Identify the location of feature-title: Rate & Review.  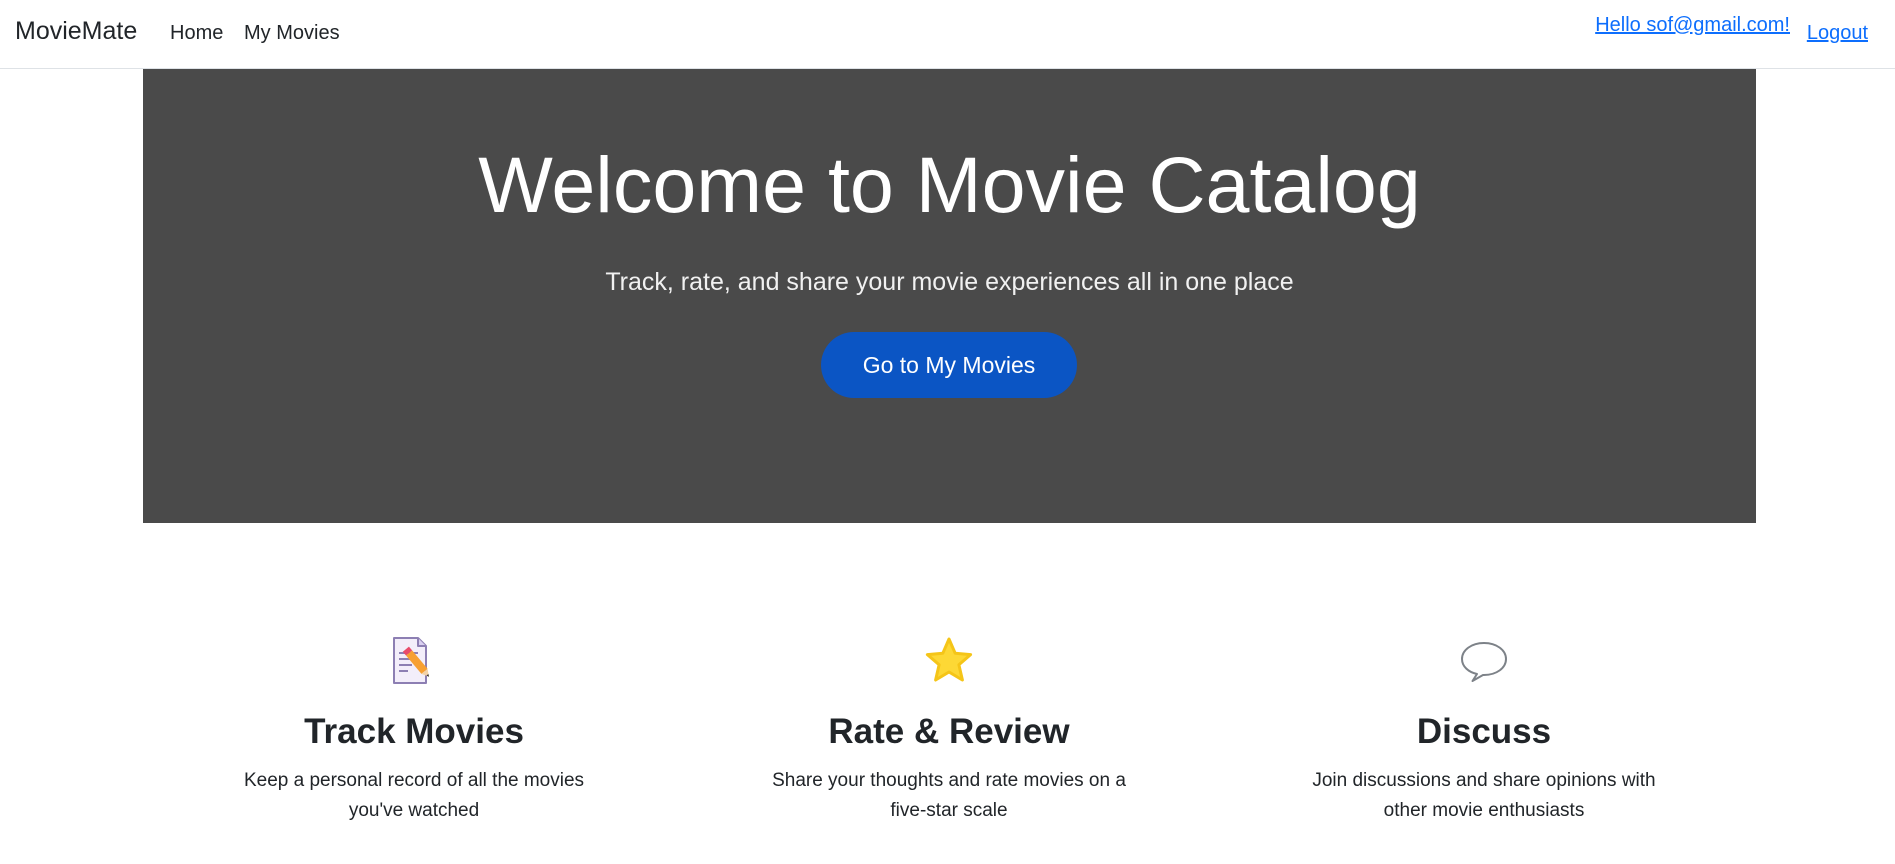
(949, 731).